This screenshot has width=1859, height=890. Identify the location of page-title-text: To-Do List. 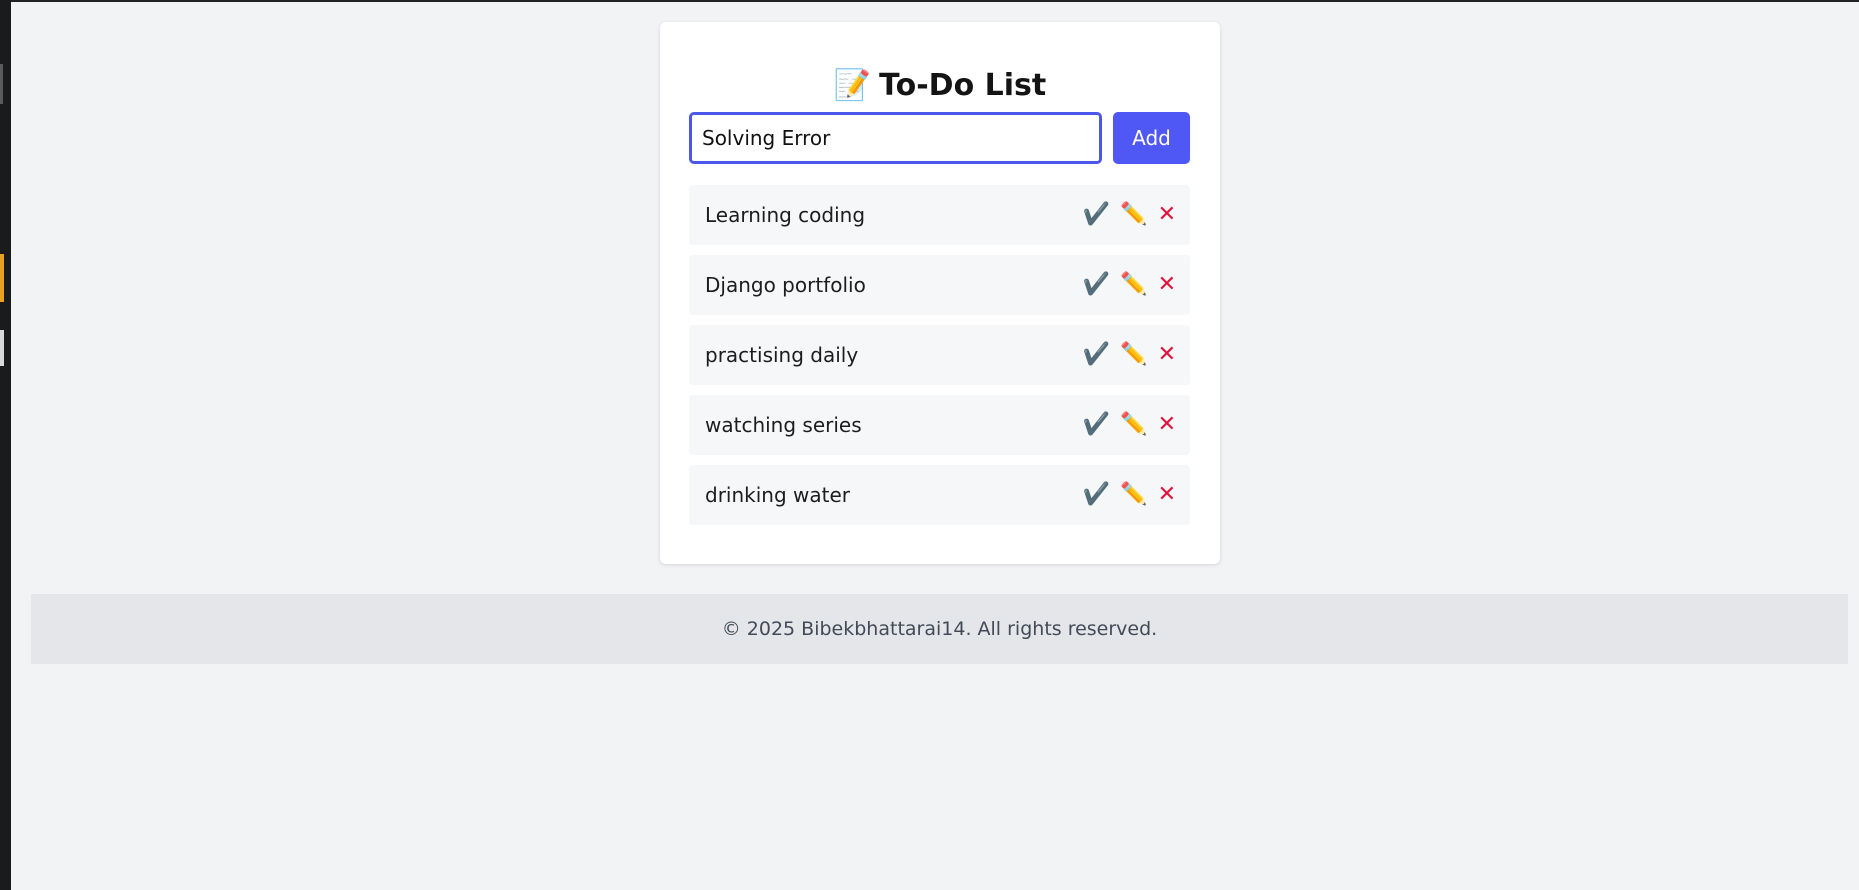
(963, 85).